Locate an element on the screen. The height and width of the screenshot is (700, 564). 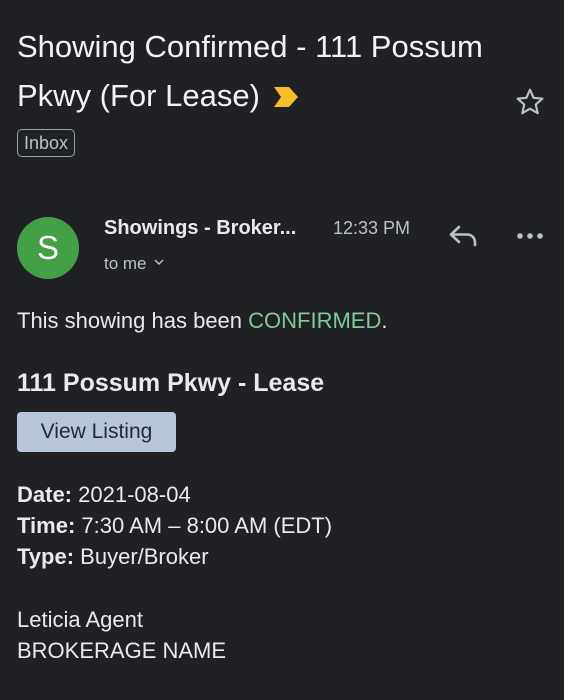
more-options-icon is located at coordinates (530, 236).